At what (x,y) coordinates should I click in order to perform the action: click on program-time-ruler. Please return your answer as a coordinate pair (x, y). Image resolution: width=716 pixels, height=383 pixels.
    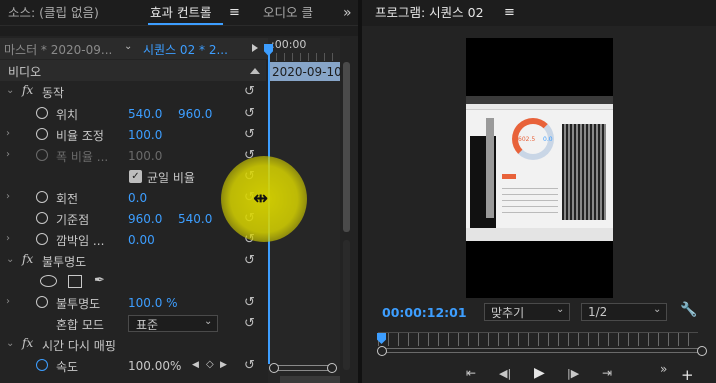
    Looking at the image, I should click on (538, 339).